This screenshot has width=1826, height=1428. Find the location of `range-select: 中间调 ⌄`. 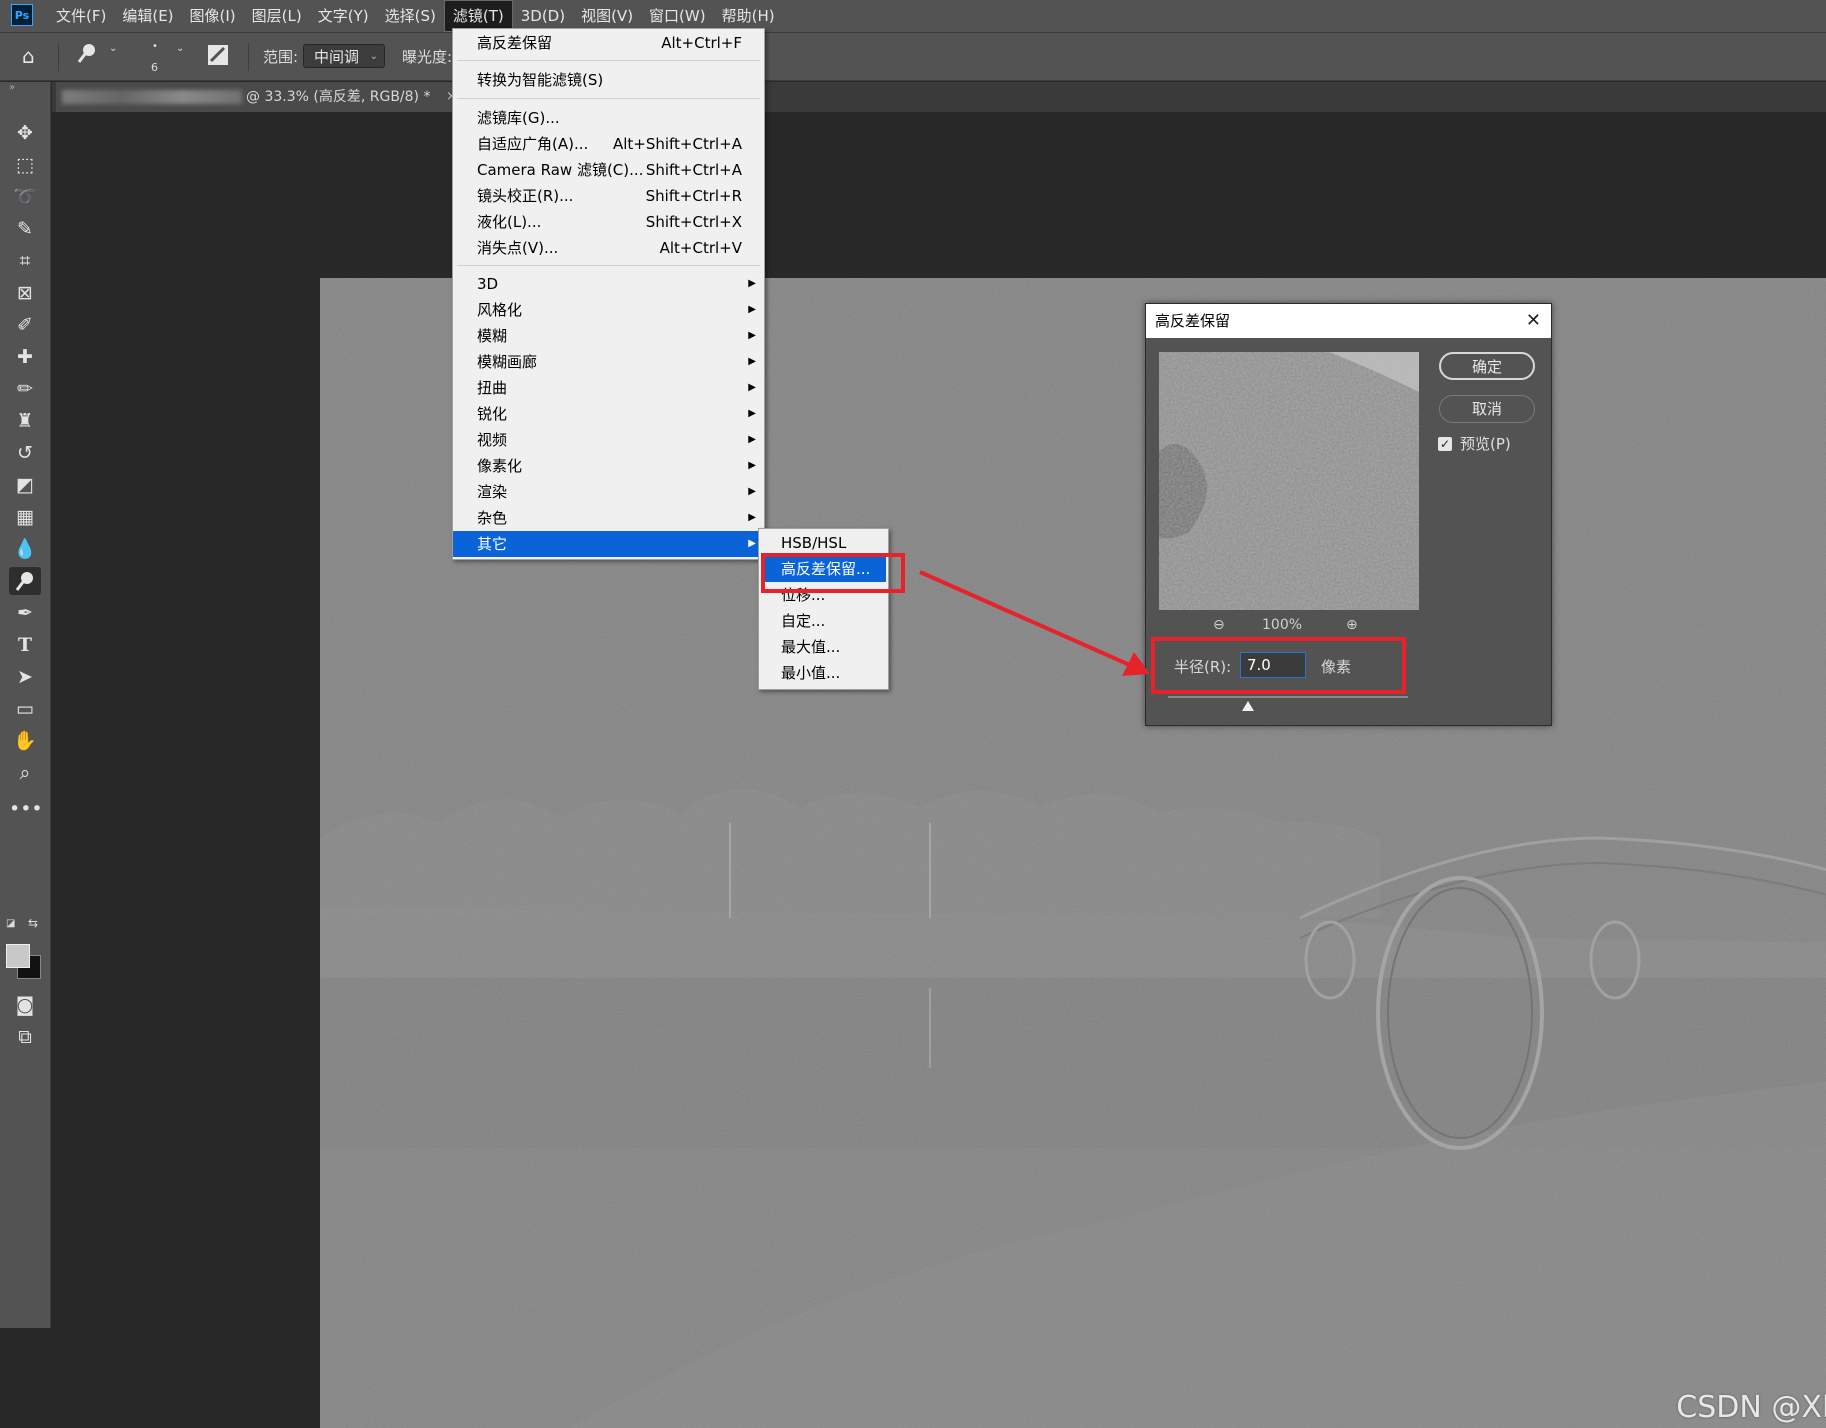

range-select: 中间调 ⌄ is located at coordinates (344, 56).